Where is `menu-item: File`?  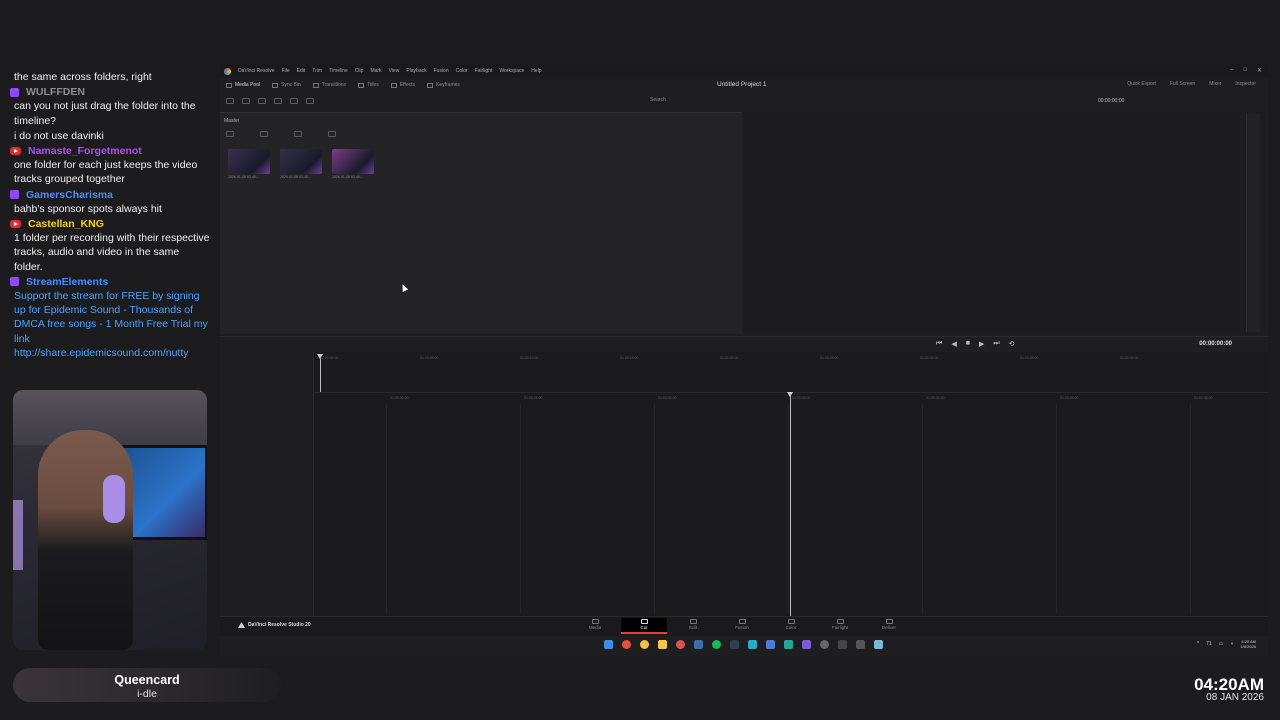
menu-item: File is located at coordinates (286, 71).